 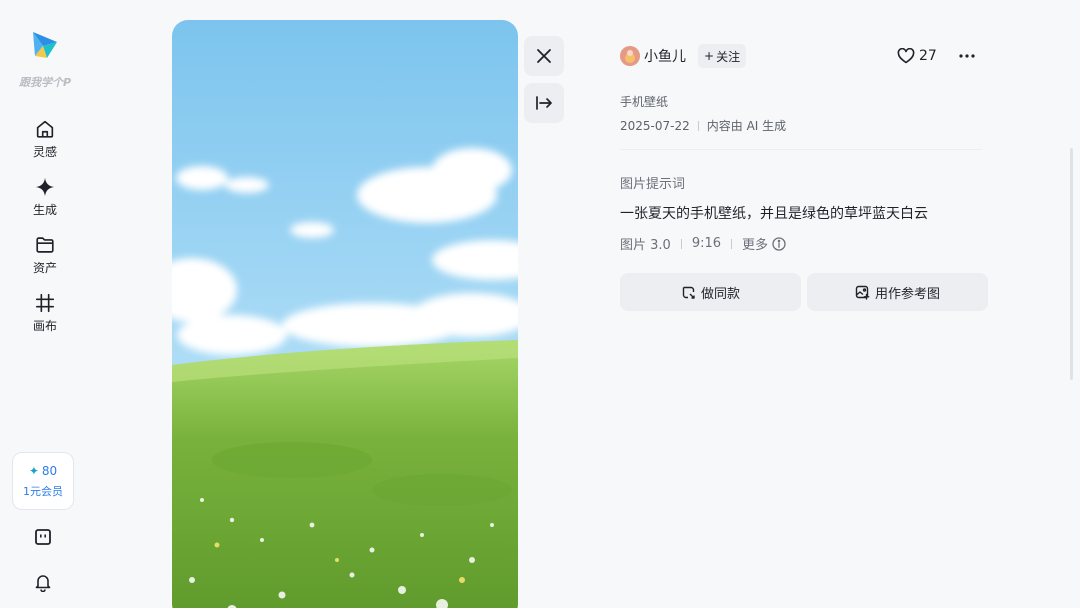 I want to click on like-count: 27, so click(x=928, y=56).